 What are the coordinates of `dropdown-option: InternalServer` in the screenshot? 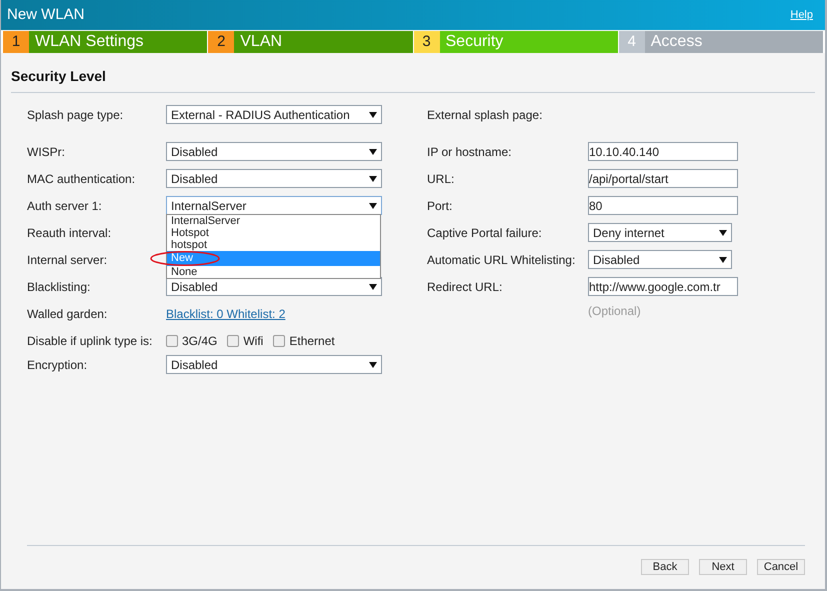 It's located at (273, 221).